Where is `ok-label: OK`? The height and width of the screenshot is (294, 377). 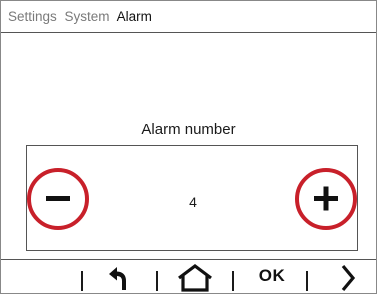
ok-label: OK is located at coordinates (272, 275).